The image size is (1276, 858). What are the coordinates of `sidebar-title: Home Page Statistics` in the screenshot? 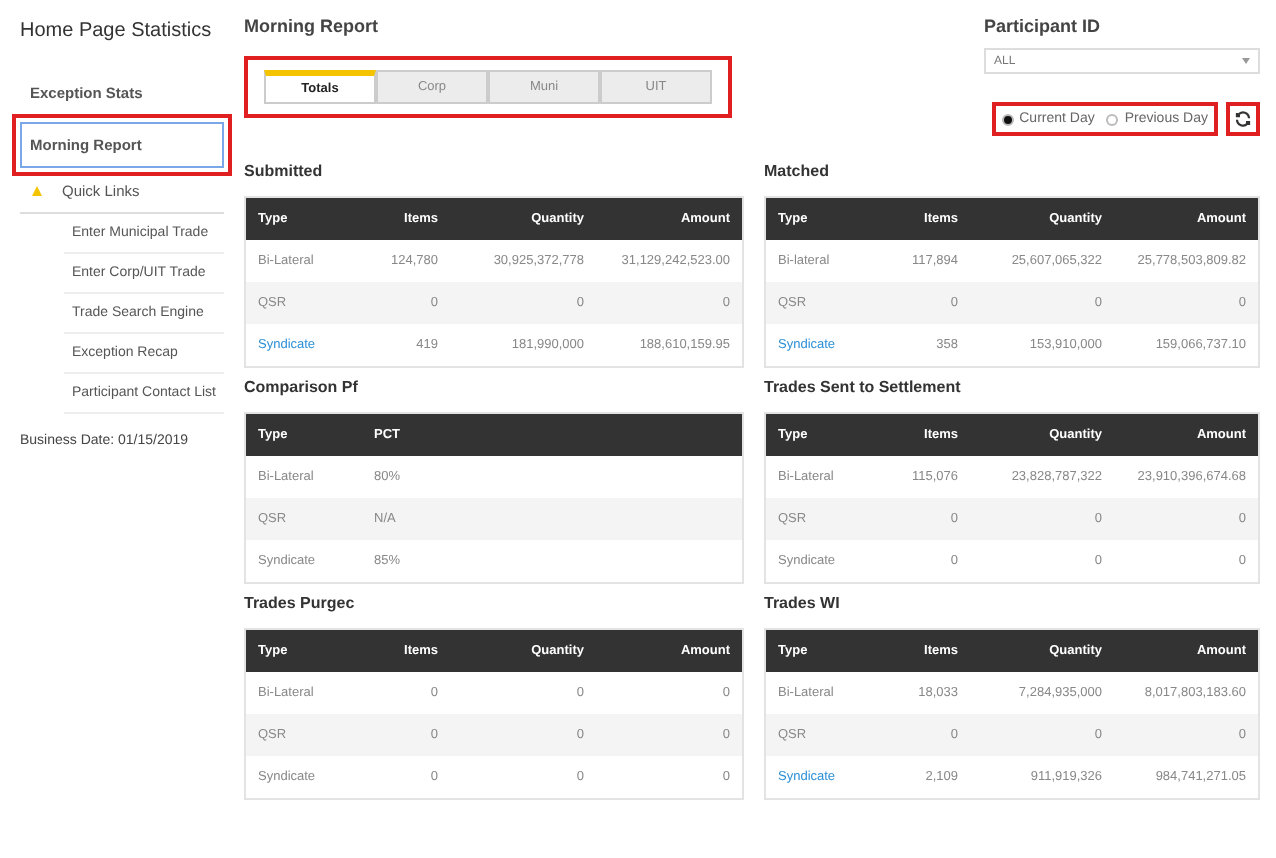 It's located at (117, 31).